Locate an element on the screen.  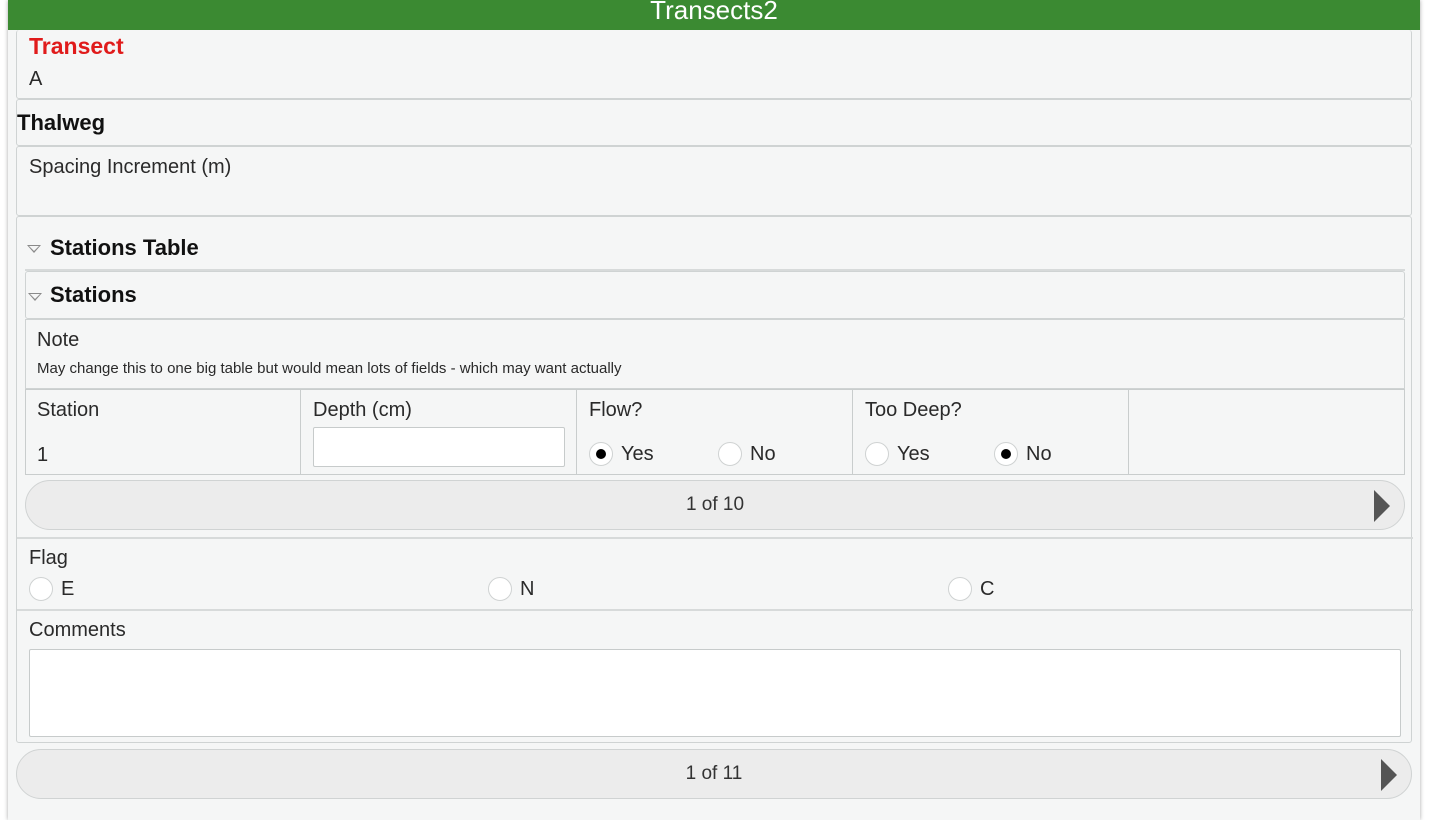
depth-cell: Depth (cm) is located at coordinates (438, 432).